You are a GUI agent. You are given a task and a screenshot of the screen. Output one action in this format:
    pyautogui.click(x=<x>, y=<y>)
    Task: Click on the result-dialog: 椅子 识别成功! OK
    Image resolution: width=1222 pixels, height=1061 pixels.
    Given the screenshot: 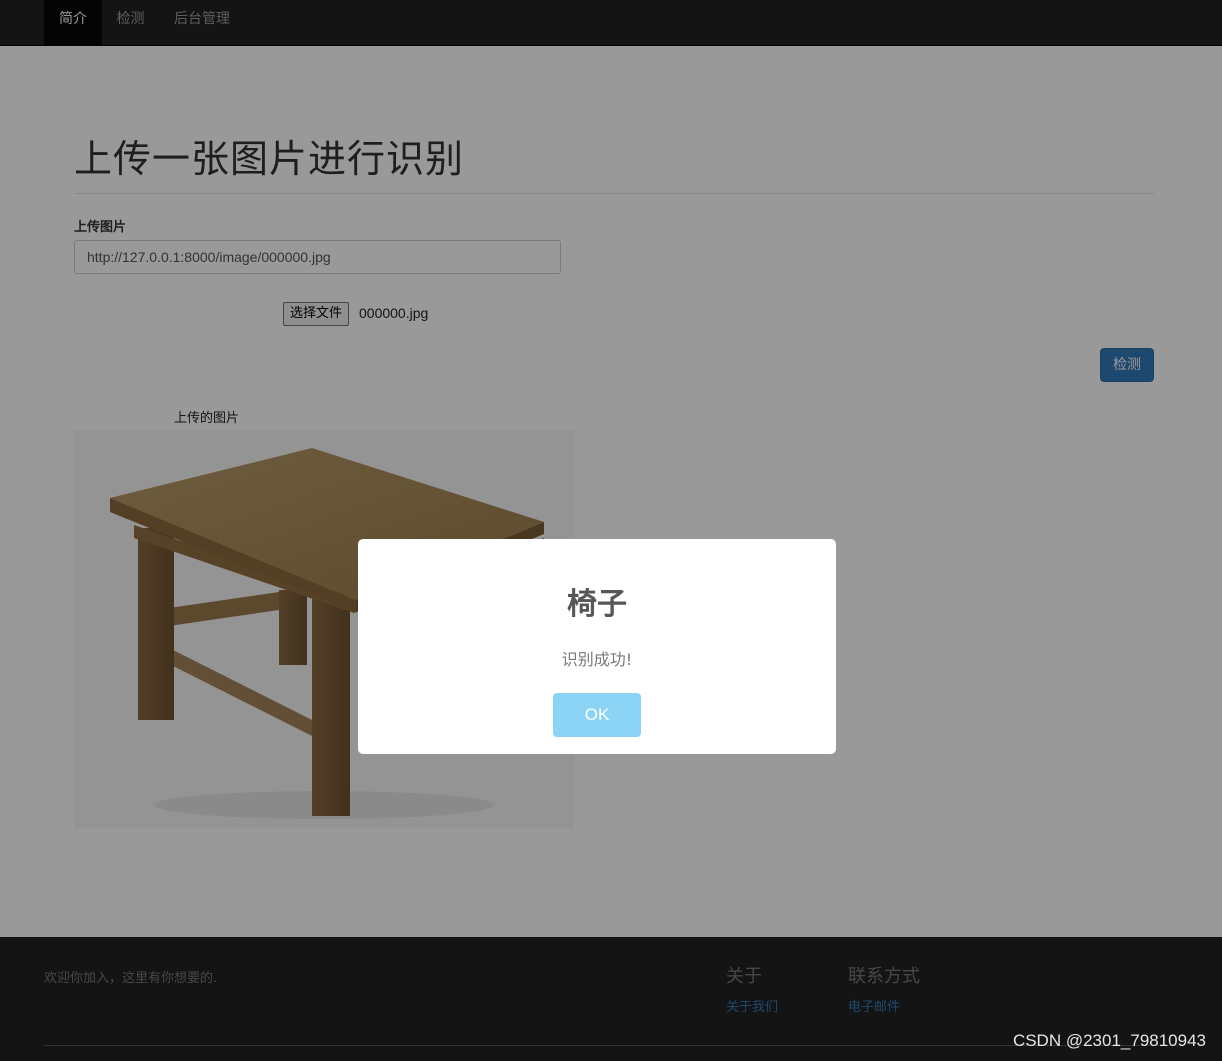 What is the action you would take?
    pyautogui.click(x=597, y=646)
    